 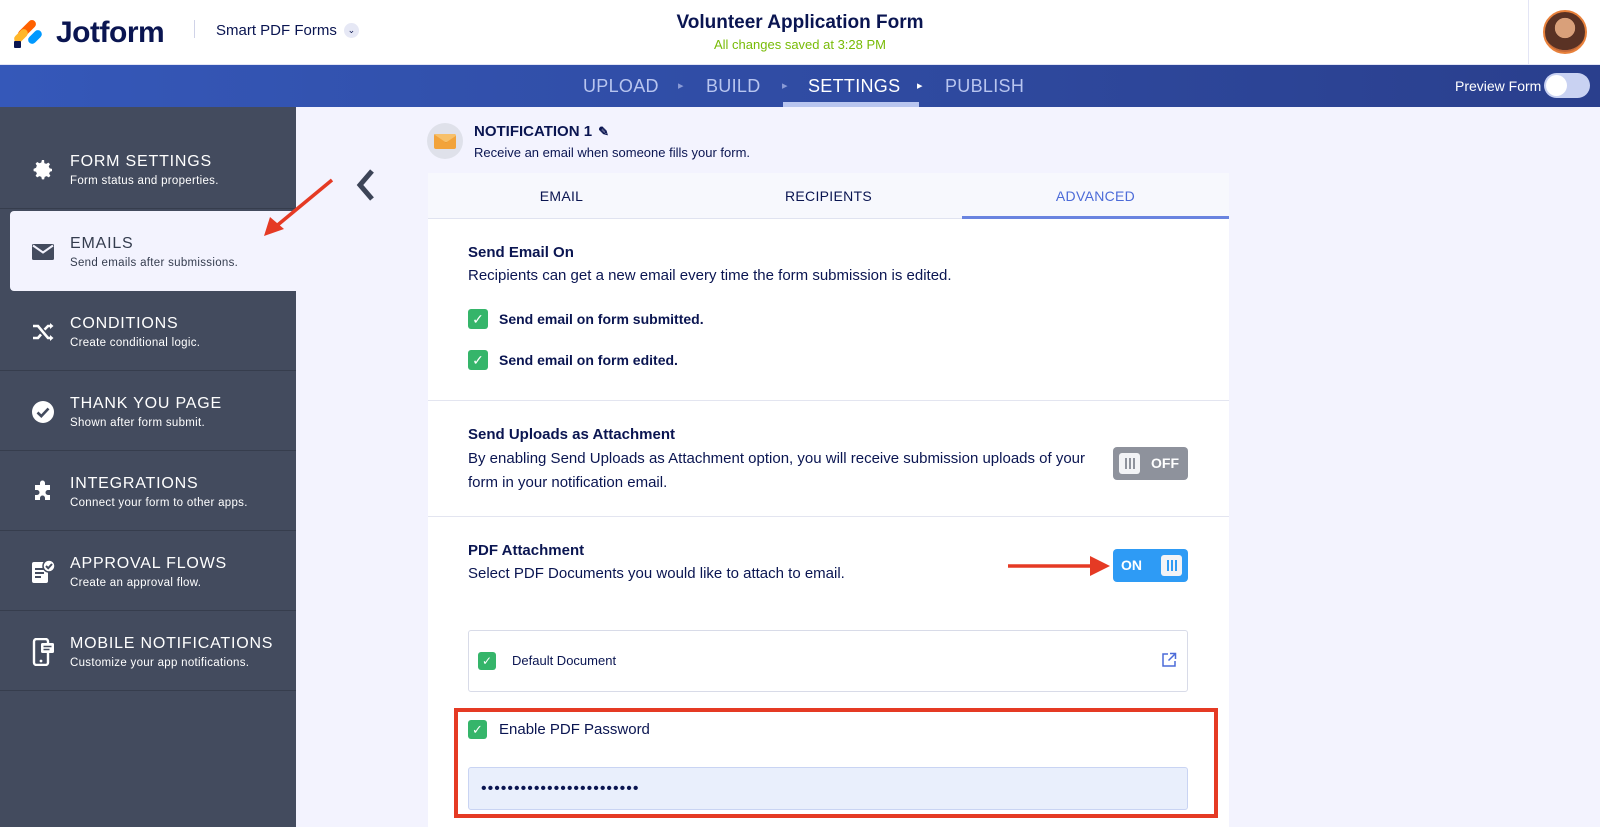 I want to click on approval-icon, so click(x=43, y=572).